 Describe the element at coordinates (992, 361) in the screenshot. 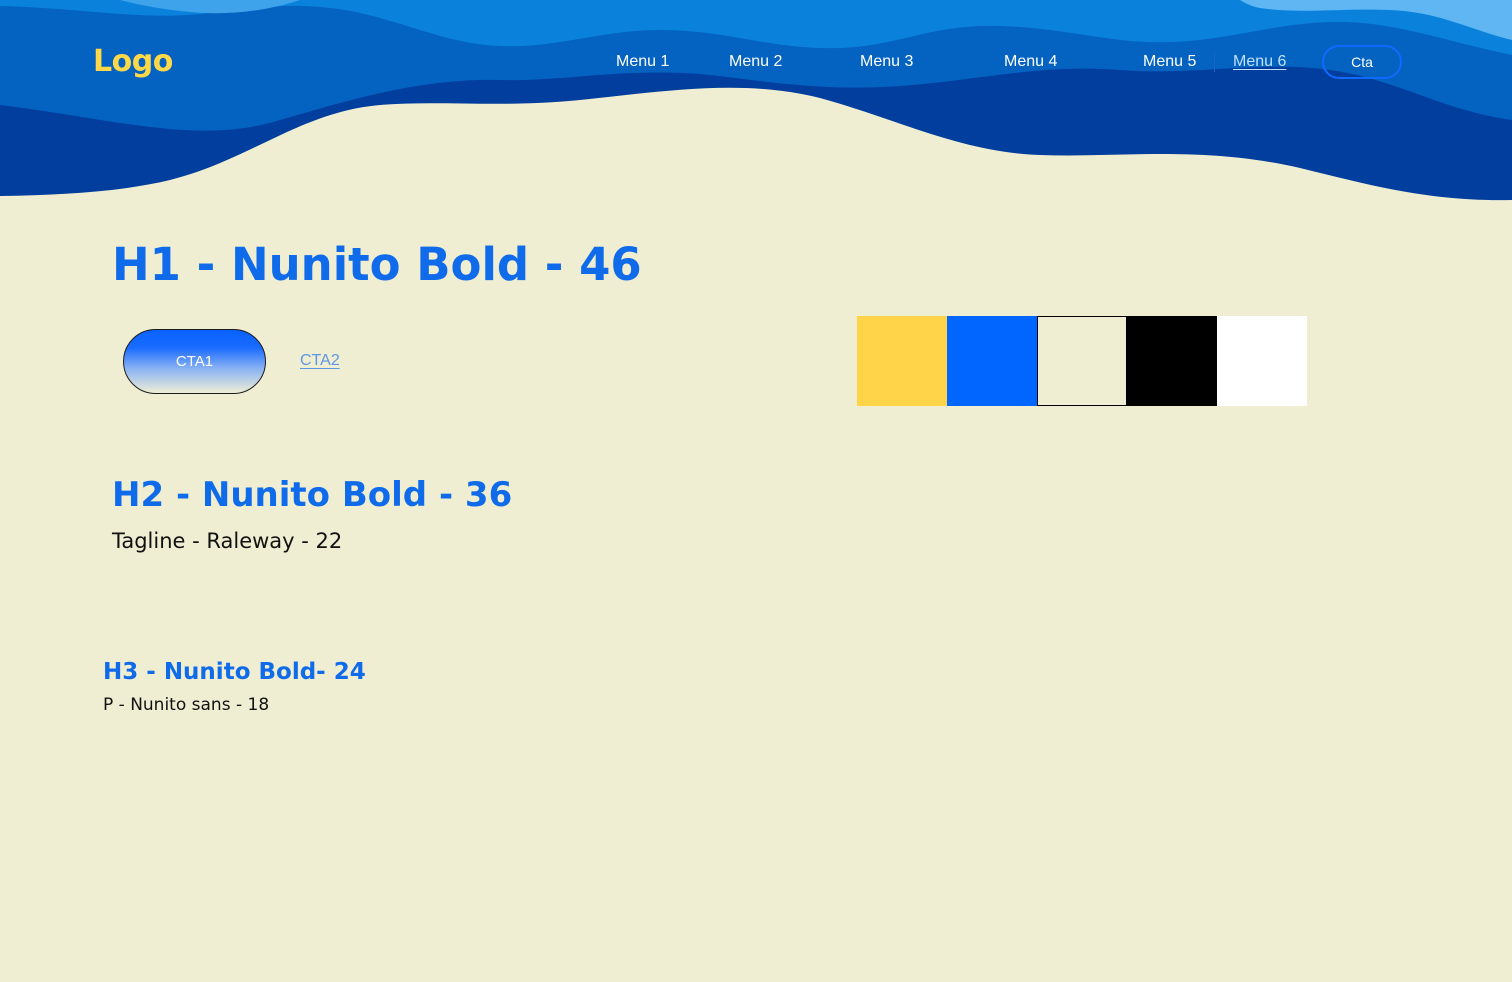

I see `swatch-blue` at that location.